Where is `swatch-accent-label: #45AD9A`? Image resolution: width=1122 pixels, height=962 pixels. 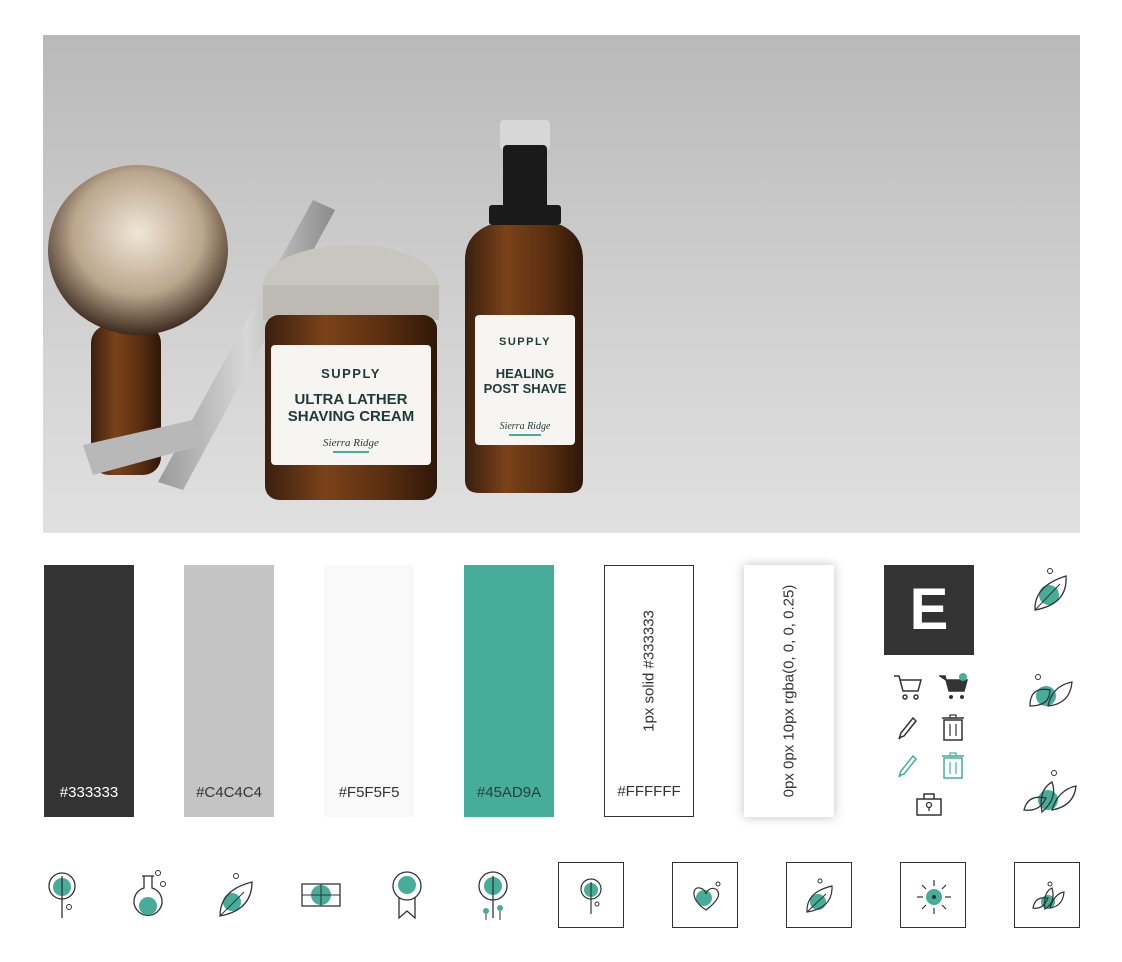
swatch-accent-label: #45AD9A is located at coordinates (509, 792).